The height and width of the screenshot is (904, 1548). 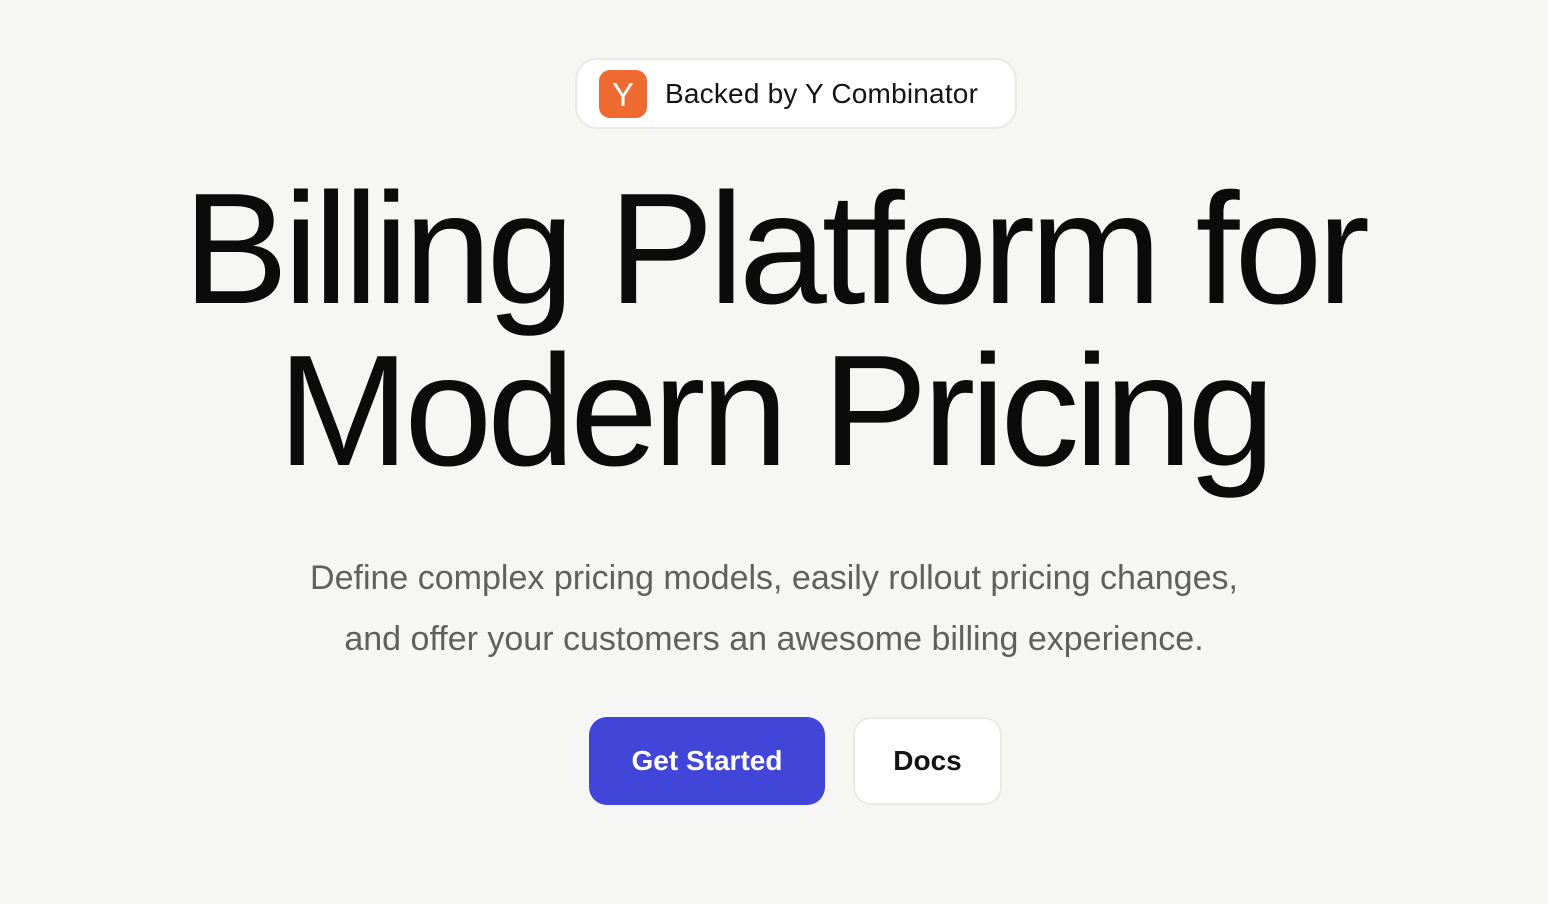 I want to click on headline-line-2: Modern Pricing, so click(x=776, y=411).